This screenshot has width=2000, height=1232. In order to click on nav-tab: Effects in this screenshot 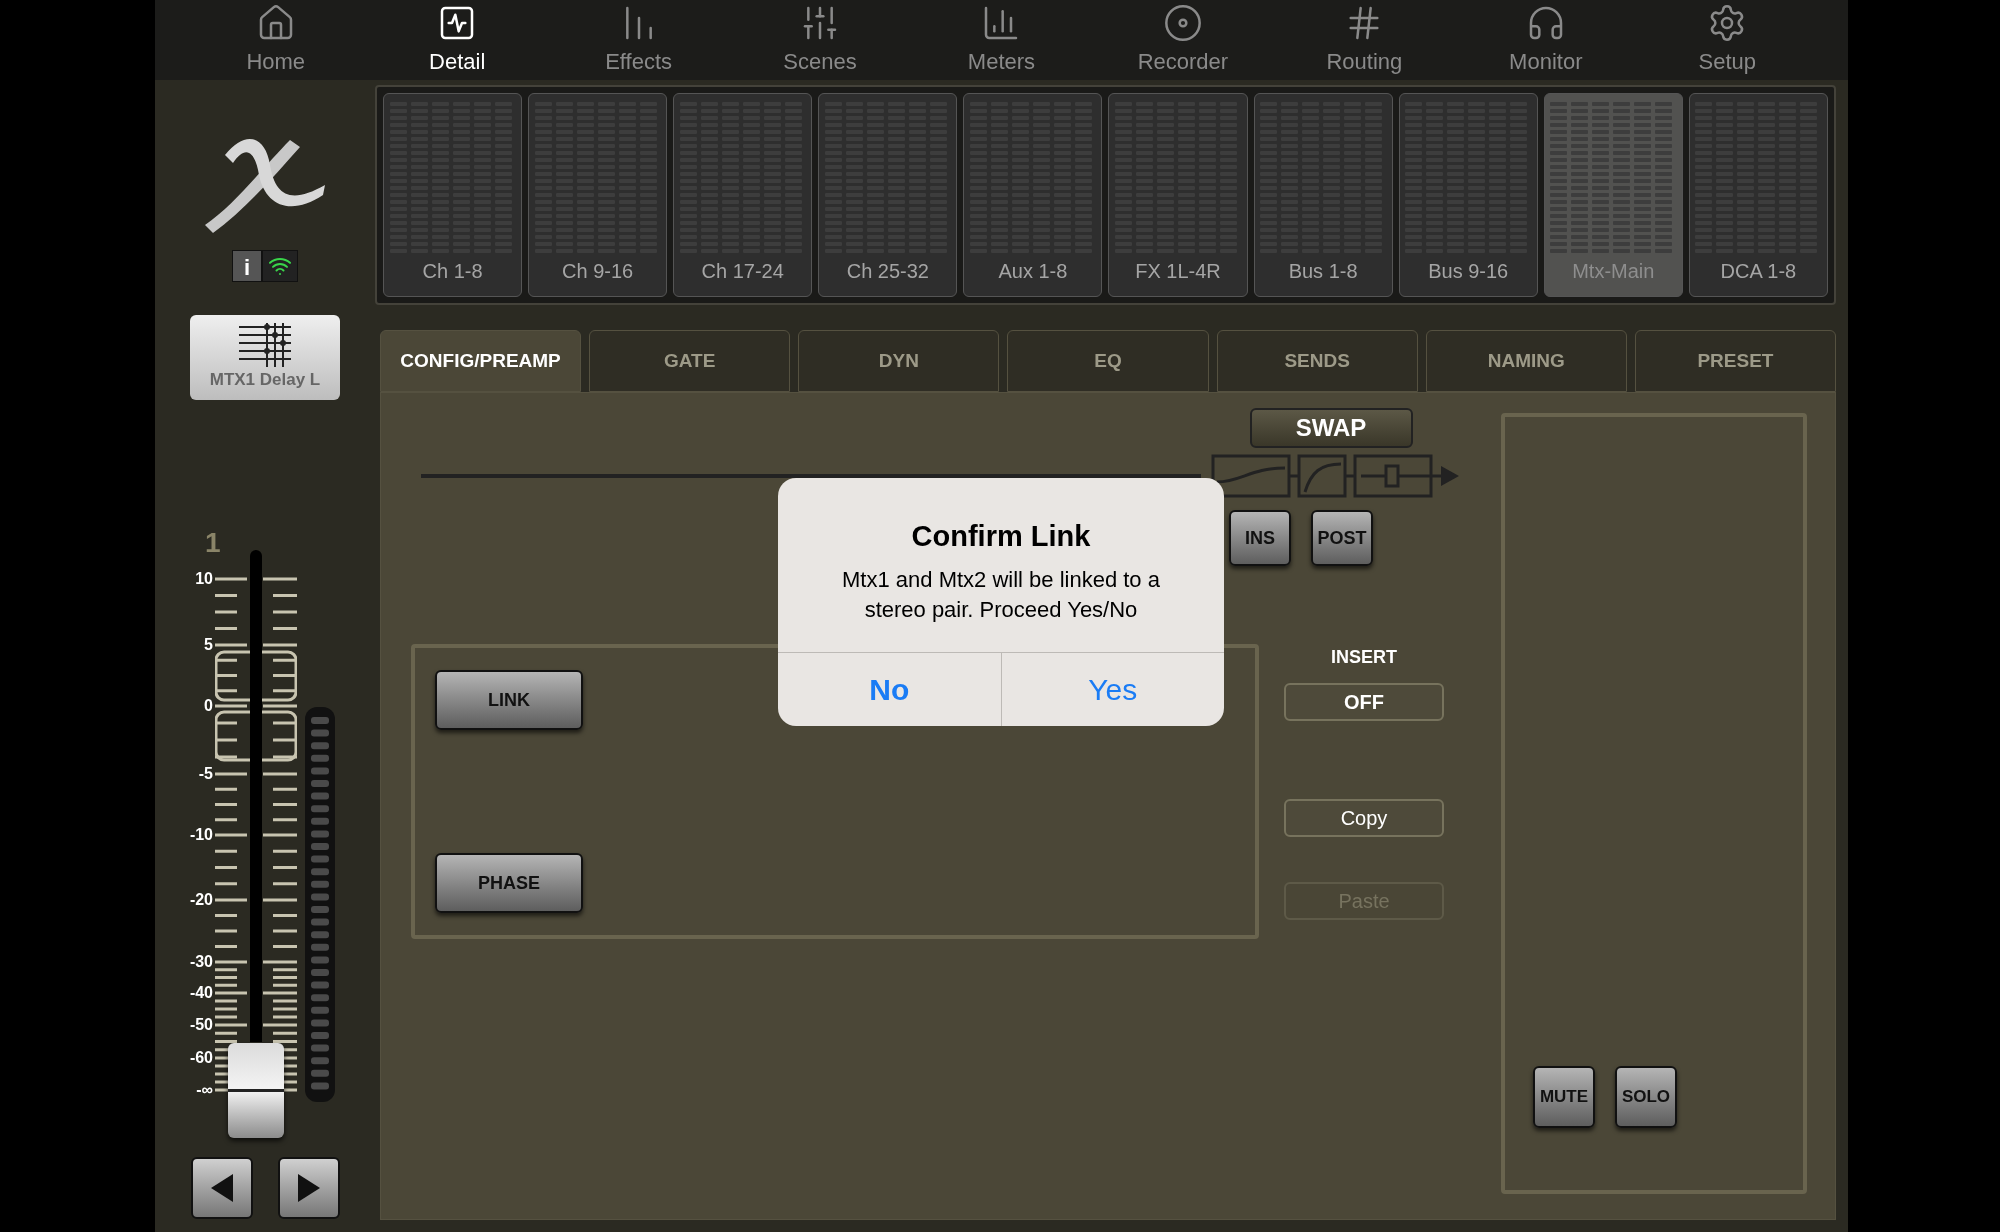, I will do `click(638, 40)`.